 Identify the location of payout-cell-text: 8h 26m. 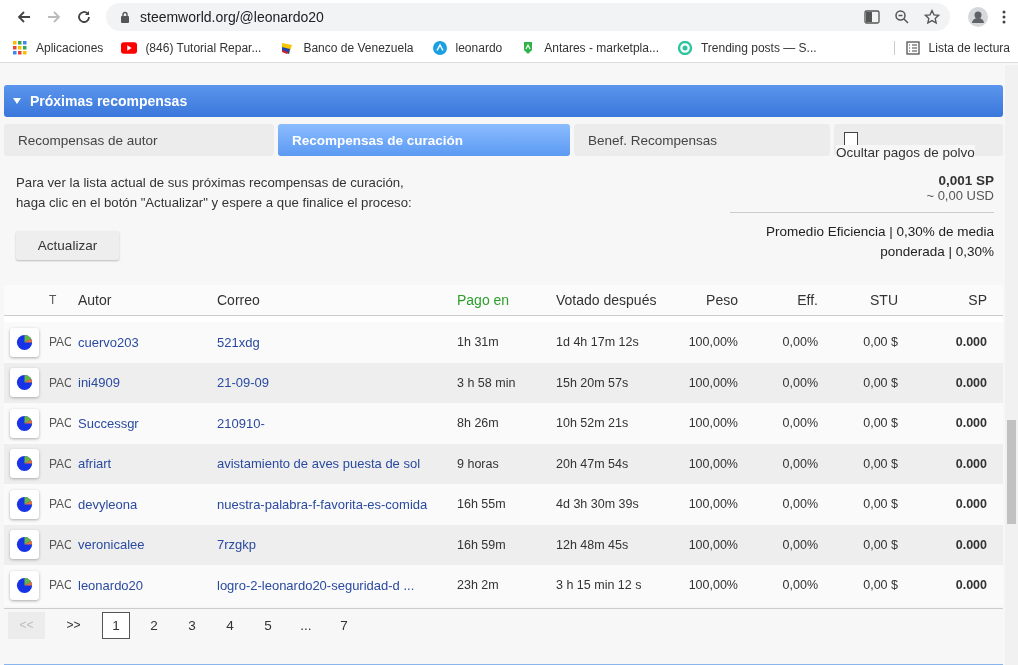
(478, 423).